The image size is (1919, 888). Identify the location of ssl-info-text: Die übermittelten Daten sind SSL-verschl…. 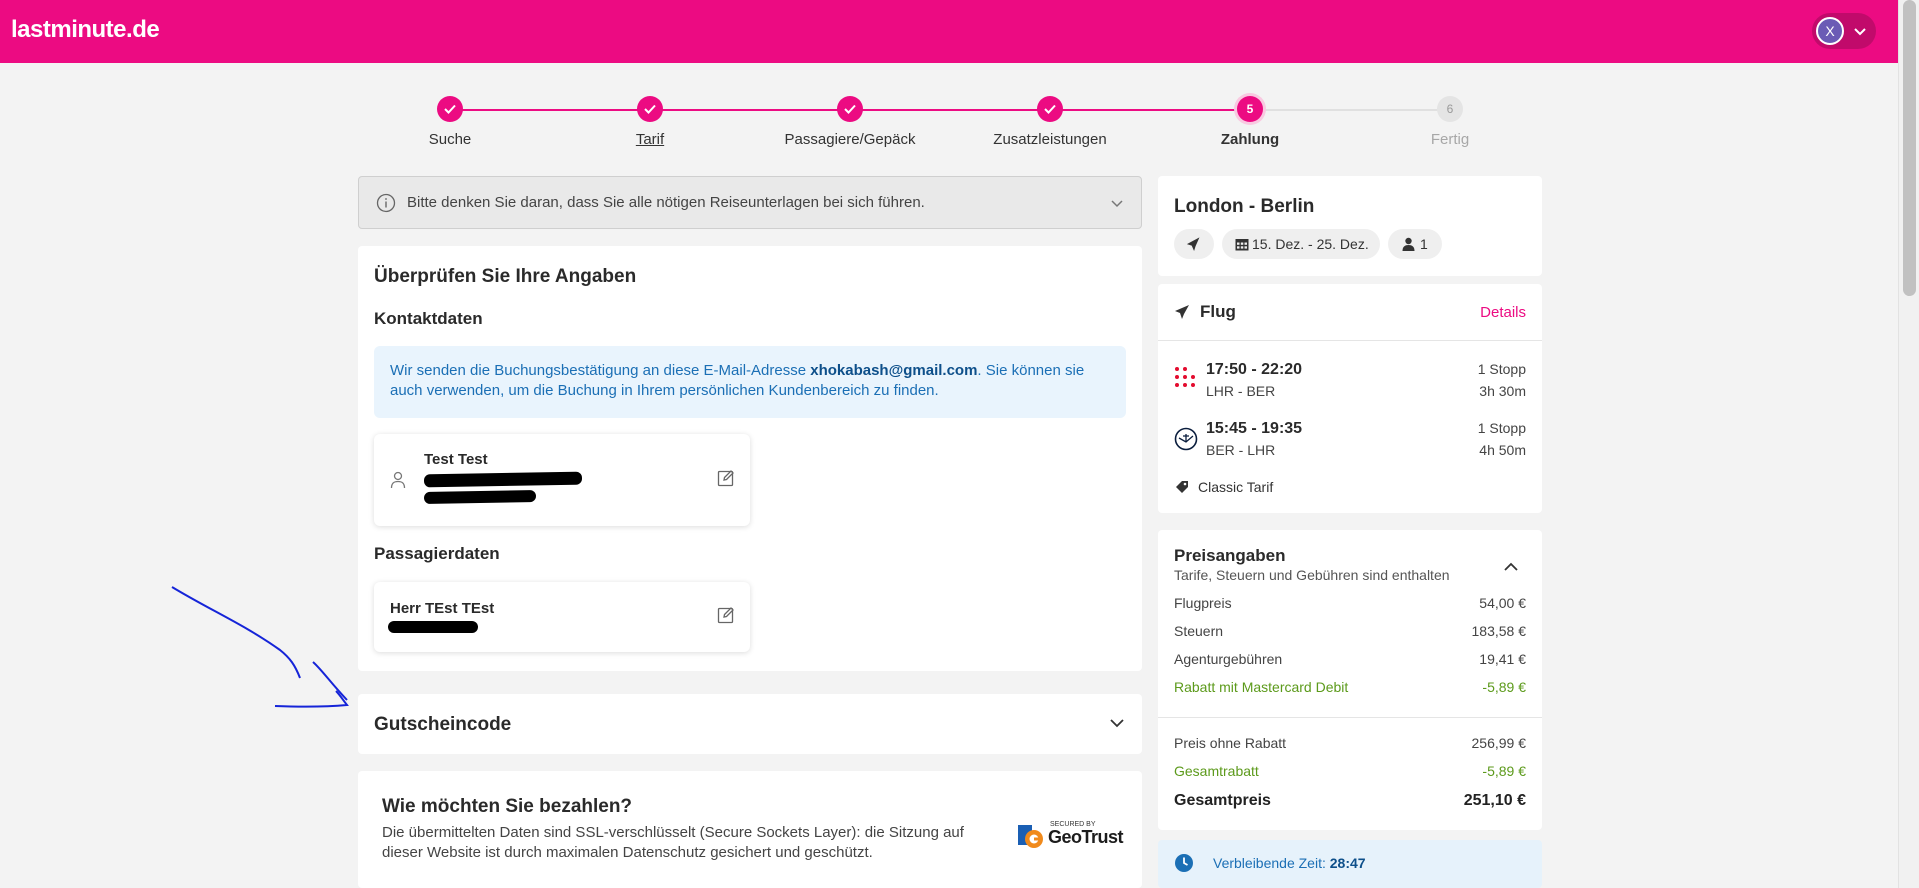
(673, 842).